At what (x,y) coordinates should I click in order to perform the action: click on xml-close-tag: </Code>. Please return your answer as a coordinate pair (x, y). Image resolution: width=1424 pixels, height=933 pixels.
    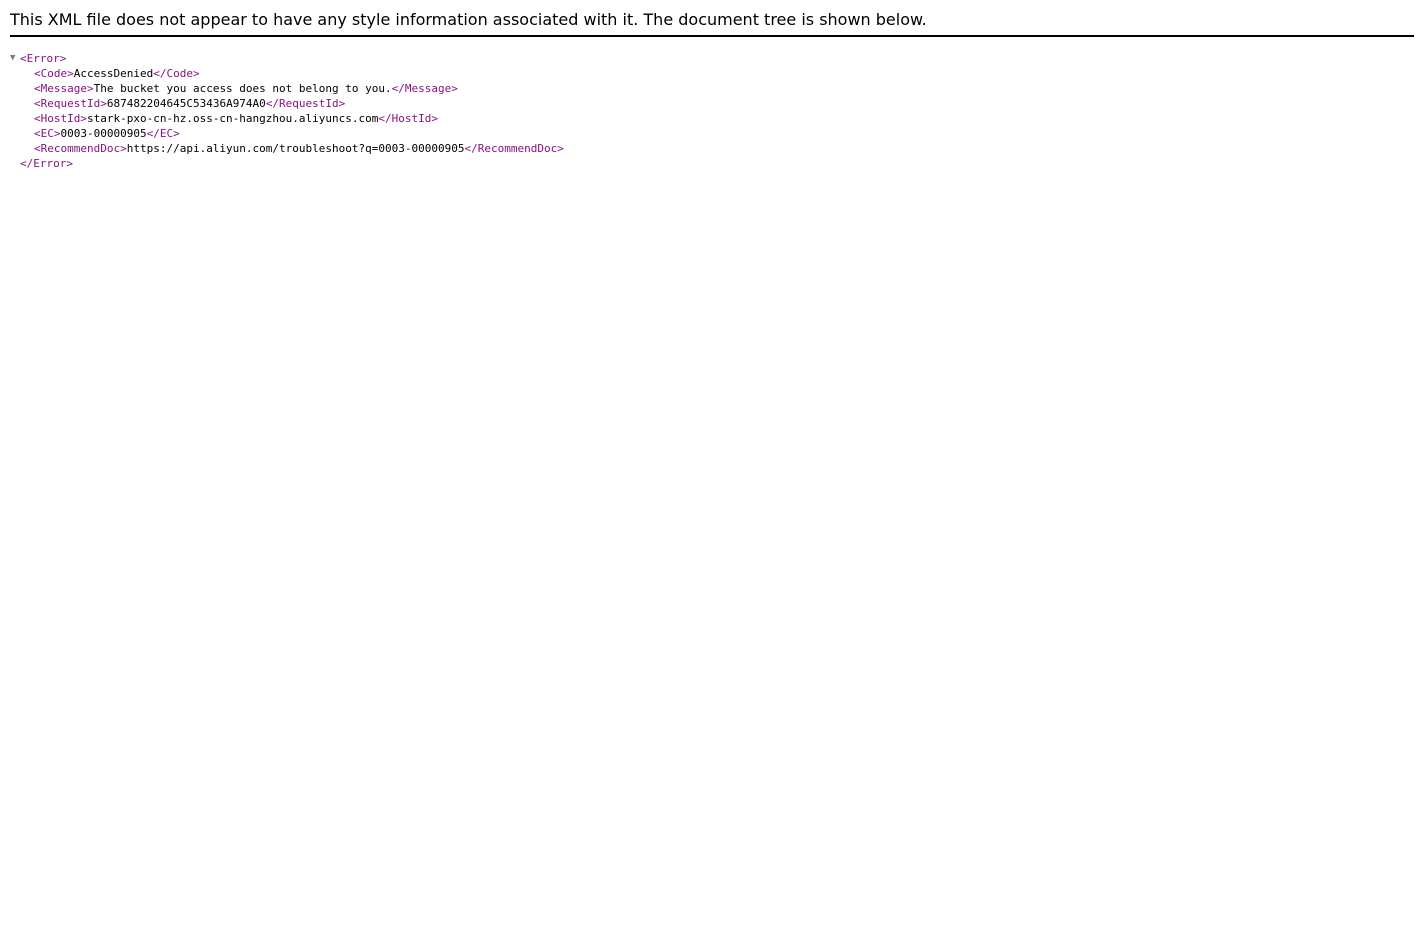
    Looking at the image, I should click on (176, 73).